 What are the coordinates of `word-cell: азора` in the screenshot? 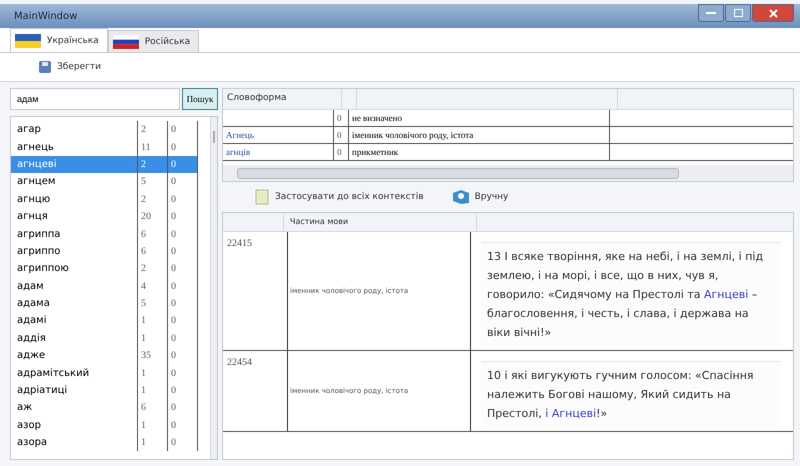 It's located at (74, 443).